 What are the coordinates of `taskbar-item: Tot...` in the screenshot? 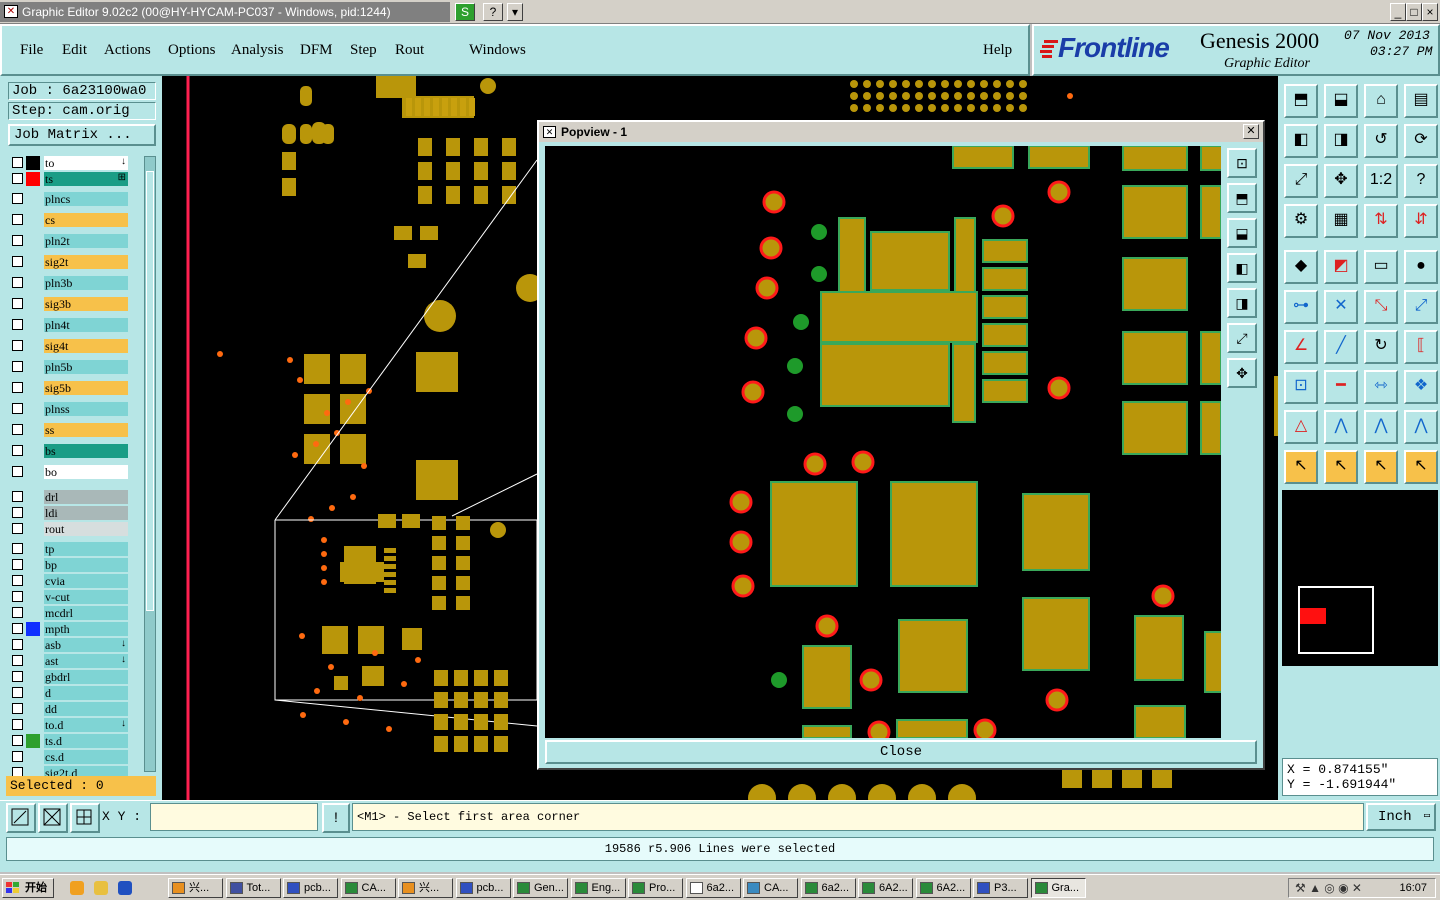 It's located at (253, 888).